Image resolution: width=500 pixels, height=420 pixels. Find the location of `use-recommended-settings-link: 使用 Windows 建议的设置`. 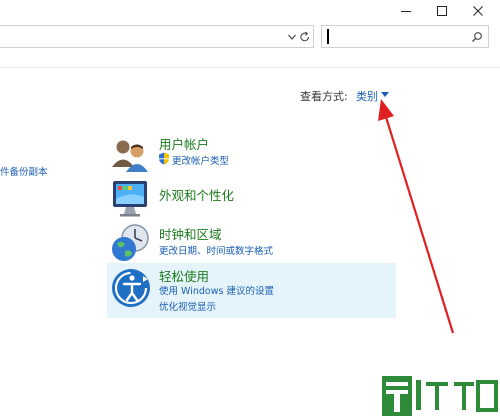

use-recommended-settings-link: 使用 Windows 建议的设置 is located at coordinates (216, 290).